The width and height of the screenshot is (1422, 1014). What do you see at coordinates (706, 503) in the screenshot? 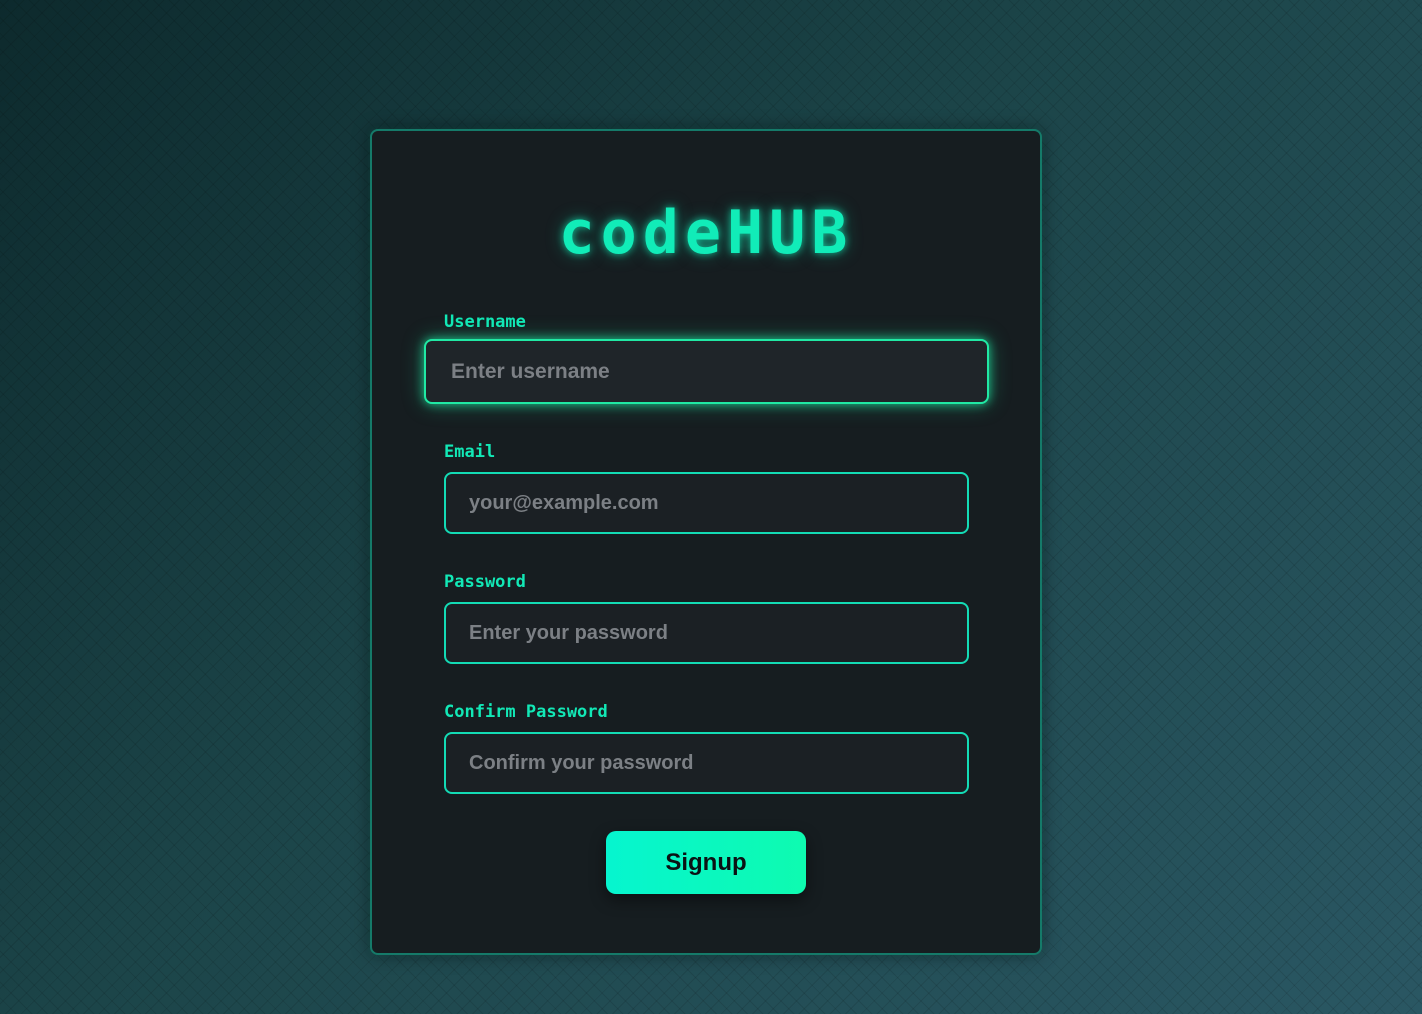
I see `email-input` at bounding box center [706, 503].